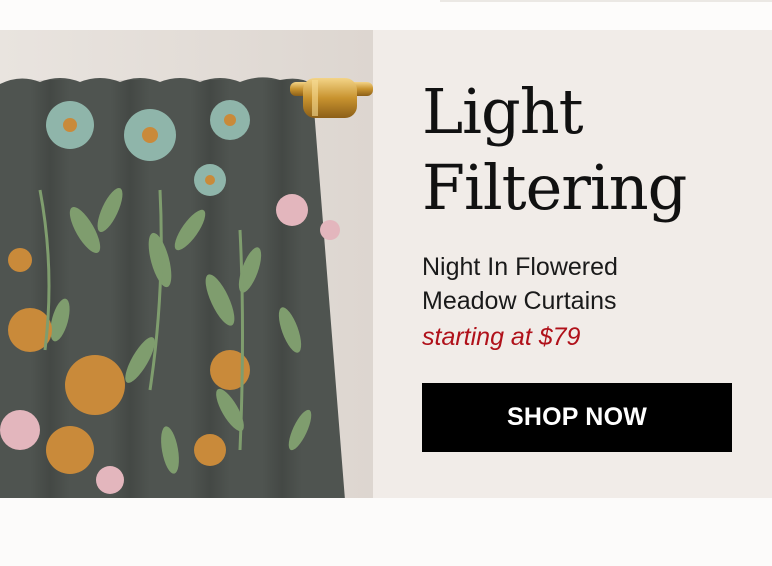 This screenshot has height=566, width=772. What do you see at coordinates (520, 267) in the screenshot?
I see `product-name-line-1: Night In Flowered` at bounding box center [520, 267].